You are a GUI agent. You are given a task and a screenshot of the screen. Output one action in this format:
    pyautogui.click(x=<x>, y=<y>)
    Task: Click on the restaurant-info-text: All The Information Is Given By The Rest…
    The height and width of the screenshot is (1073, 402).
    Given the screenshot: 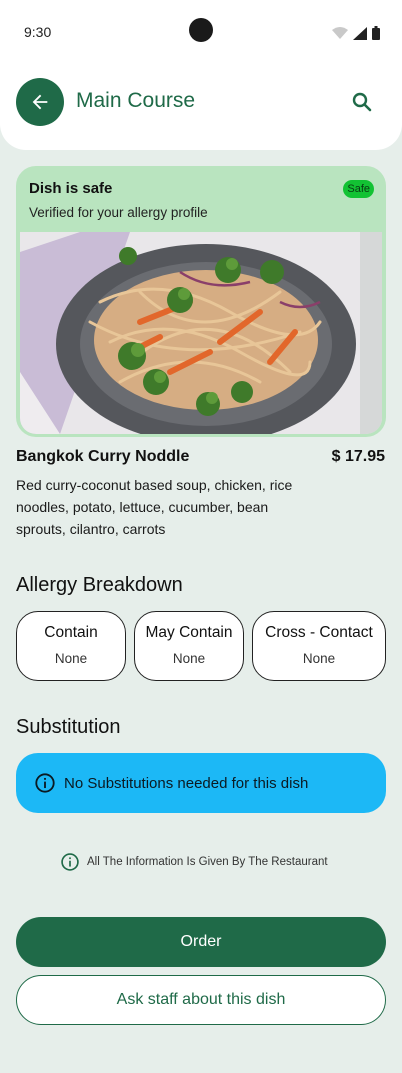 What is the action you would take?
    pyautogui.click(x=207, y=862)
    